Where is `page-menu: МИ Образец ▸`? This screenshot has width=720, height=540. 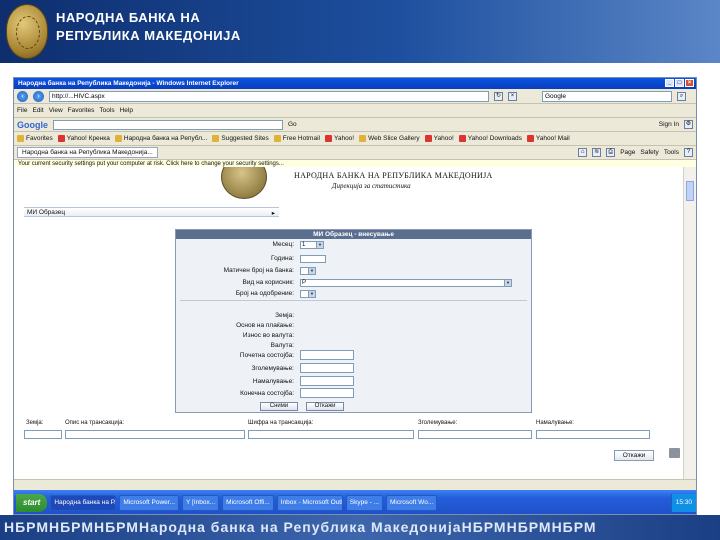
page-menu: МИ Образец ▸ is located at coordinates (151, 212).